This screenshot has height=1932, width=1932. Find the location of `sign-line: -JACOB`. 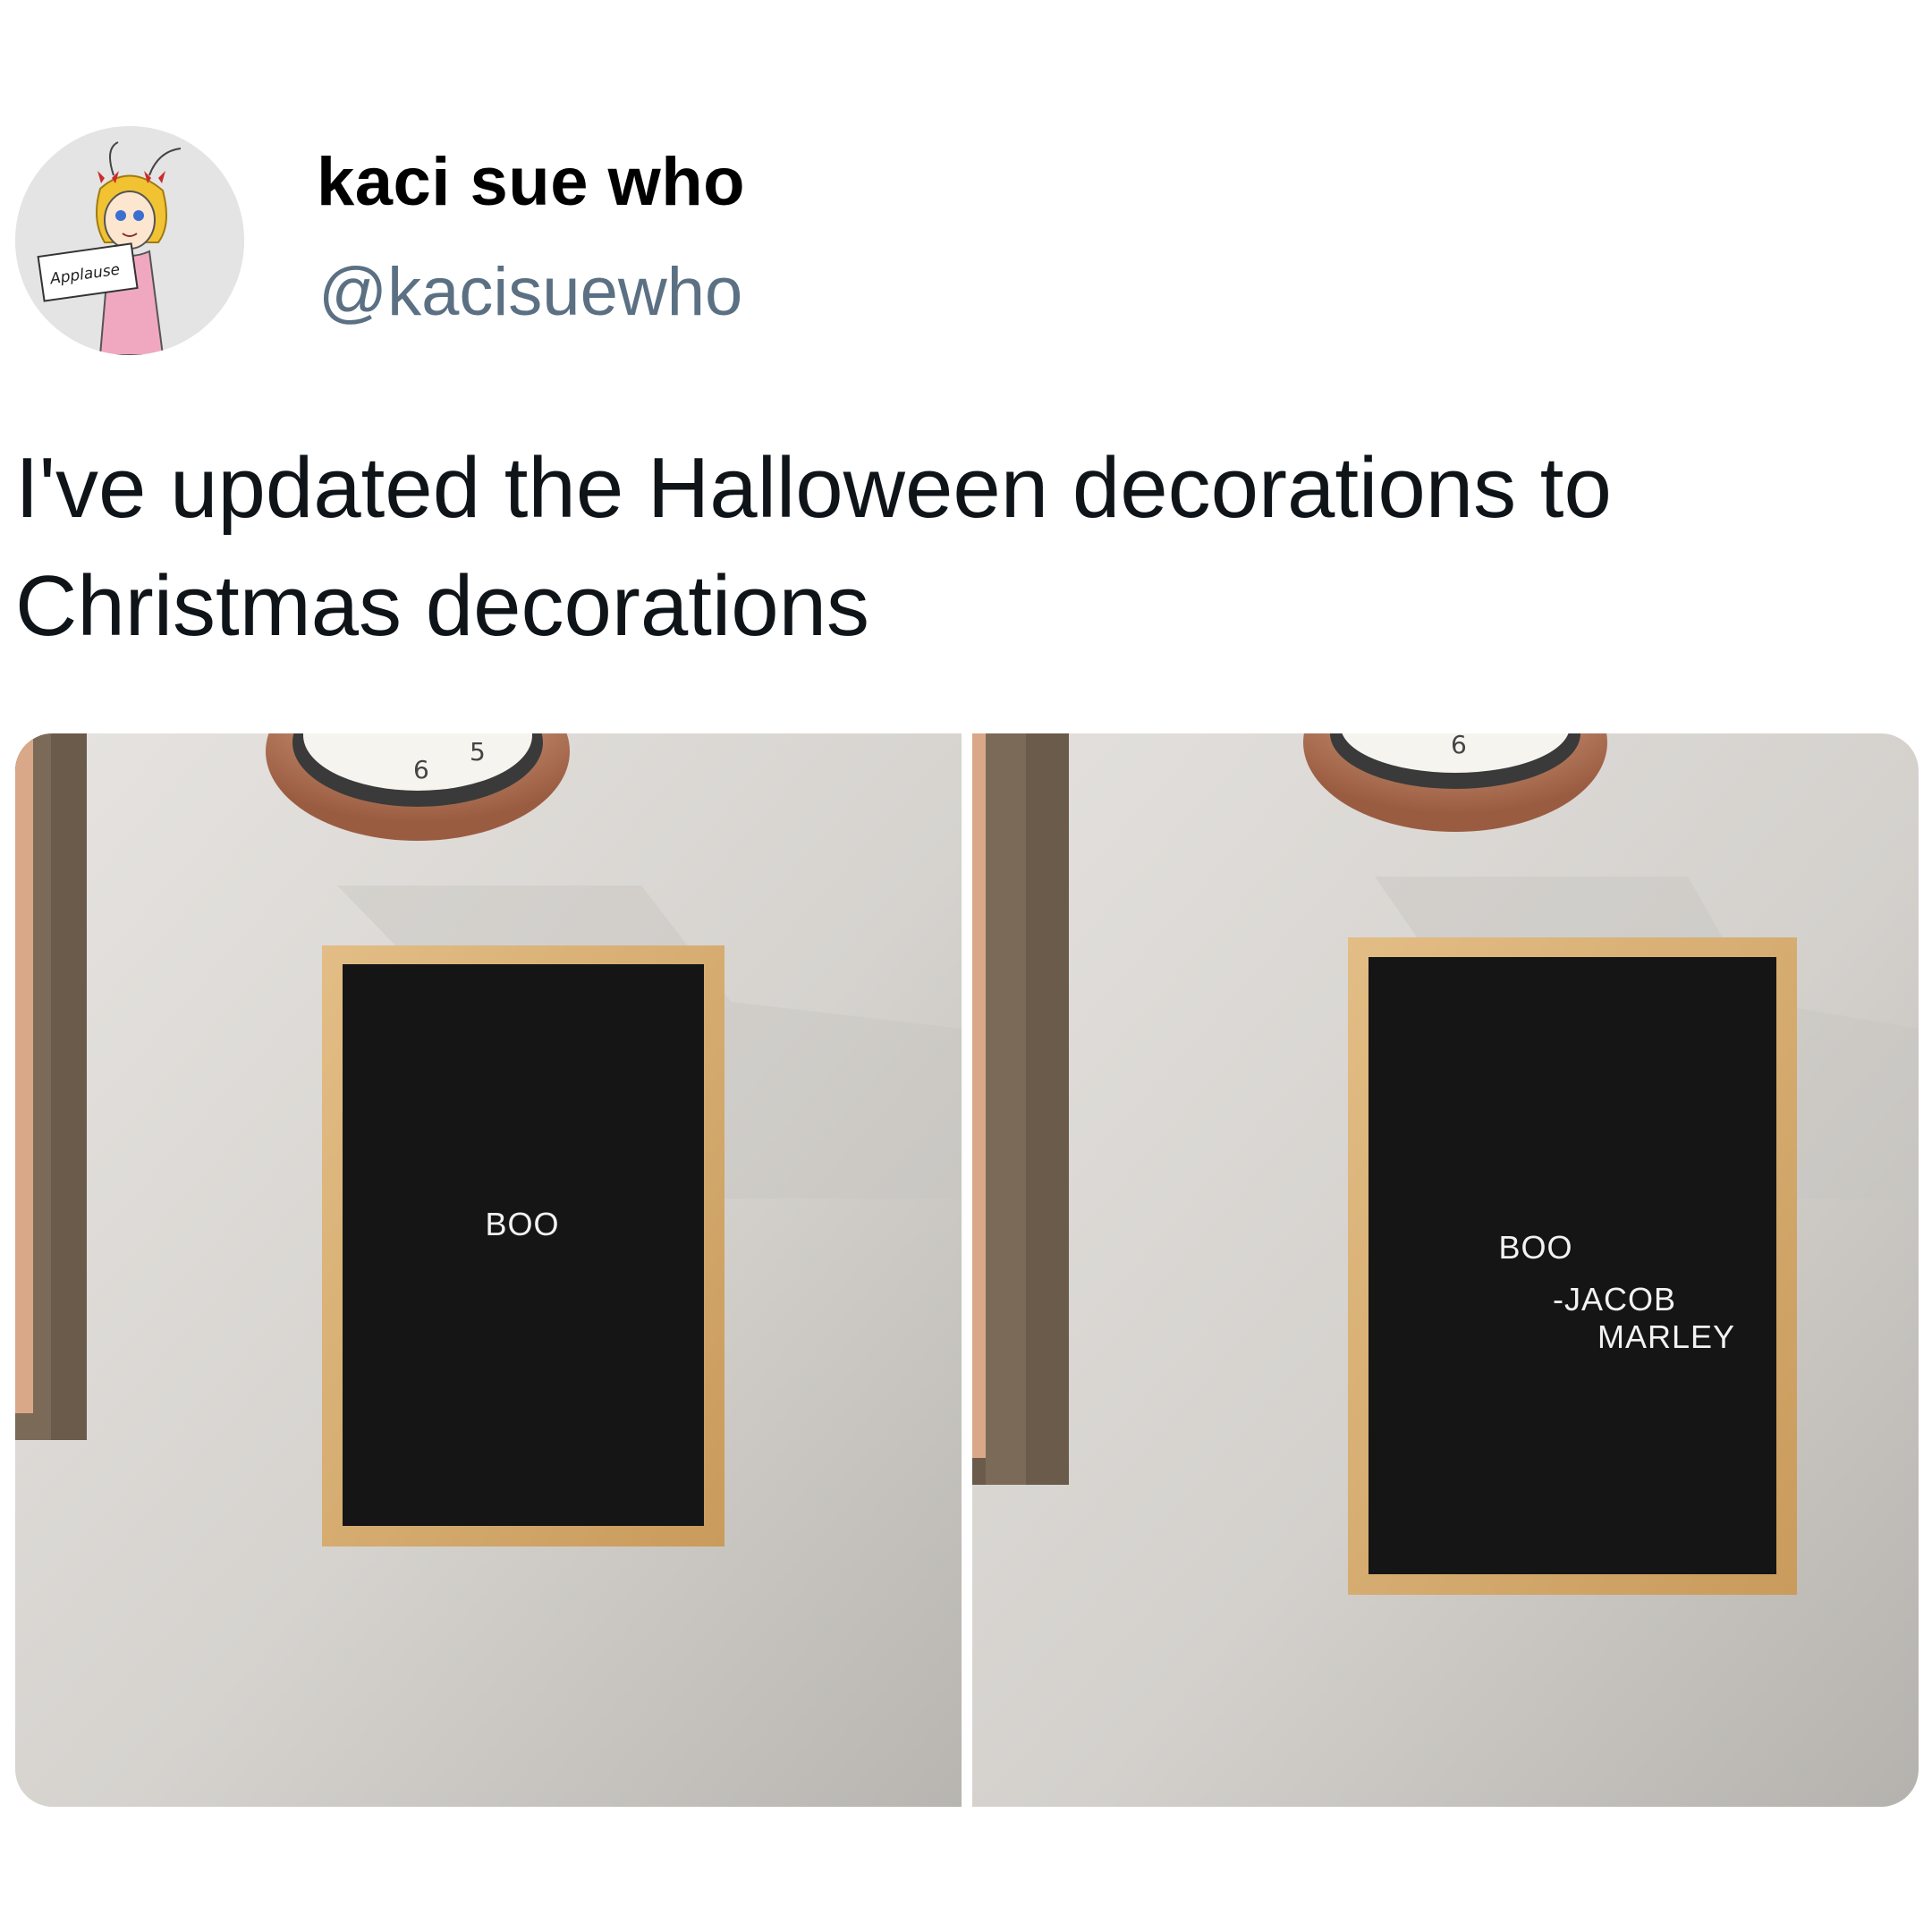

sign-line: -JACOB is located at coordinates (1614, 1299).